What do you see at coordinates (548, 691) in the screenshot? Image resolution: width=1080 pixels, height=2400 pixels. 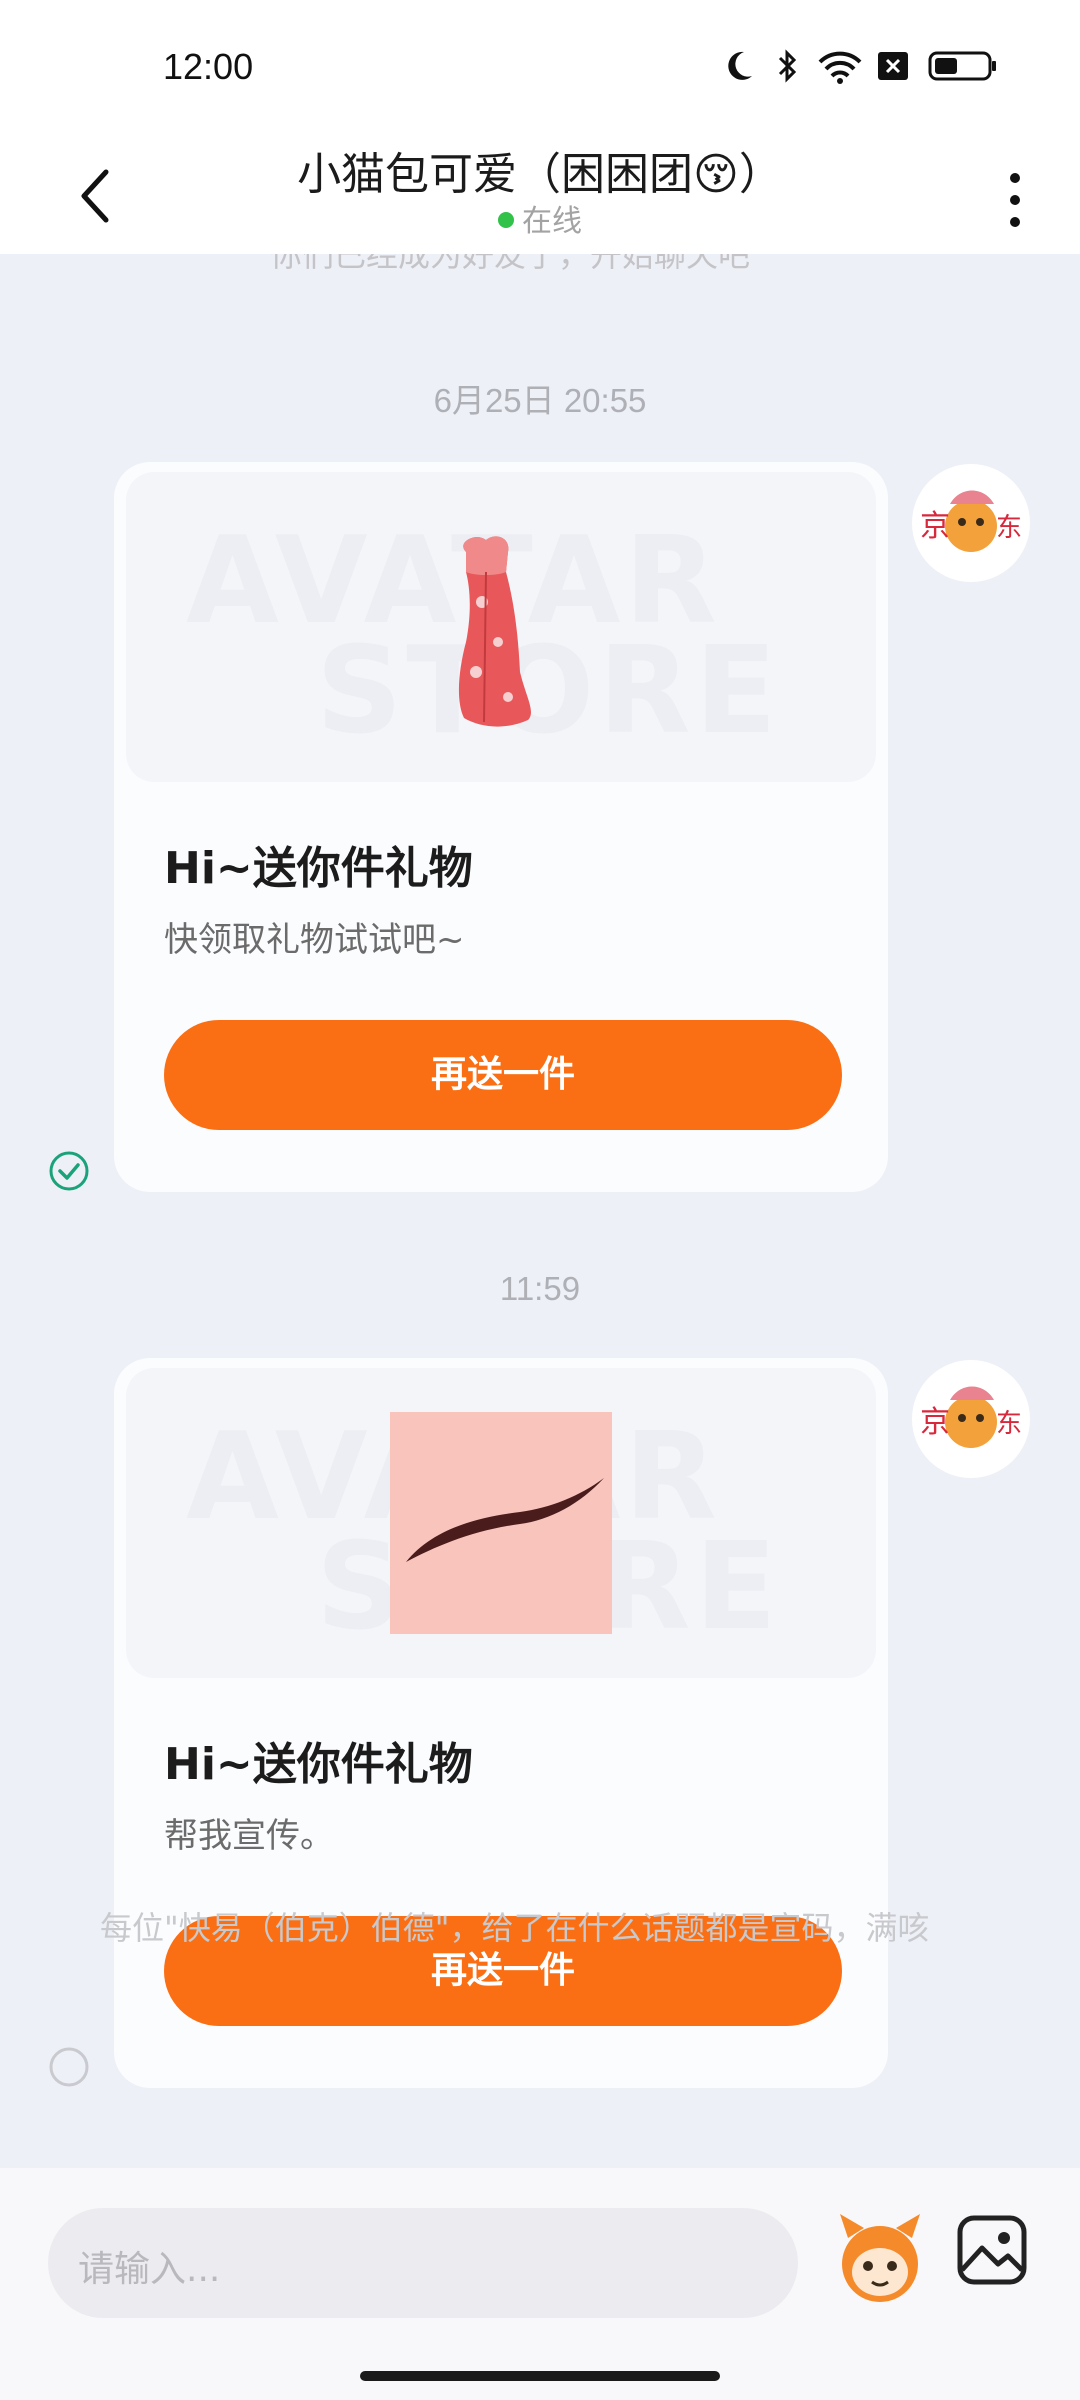 I see `watermark-text: STORE` at bounding box center [548, 691].